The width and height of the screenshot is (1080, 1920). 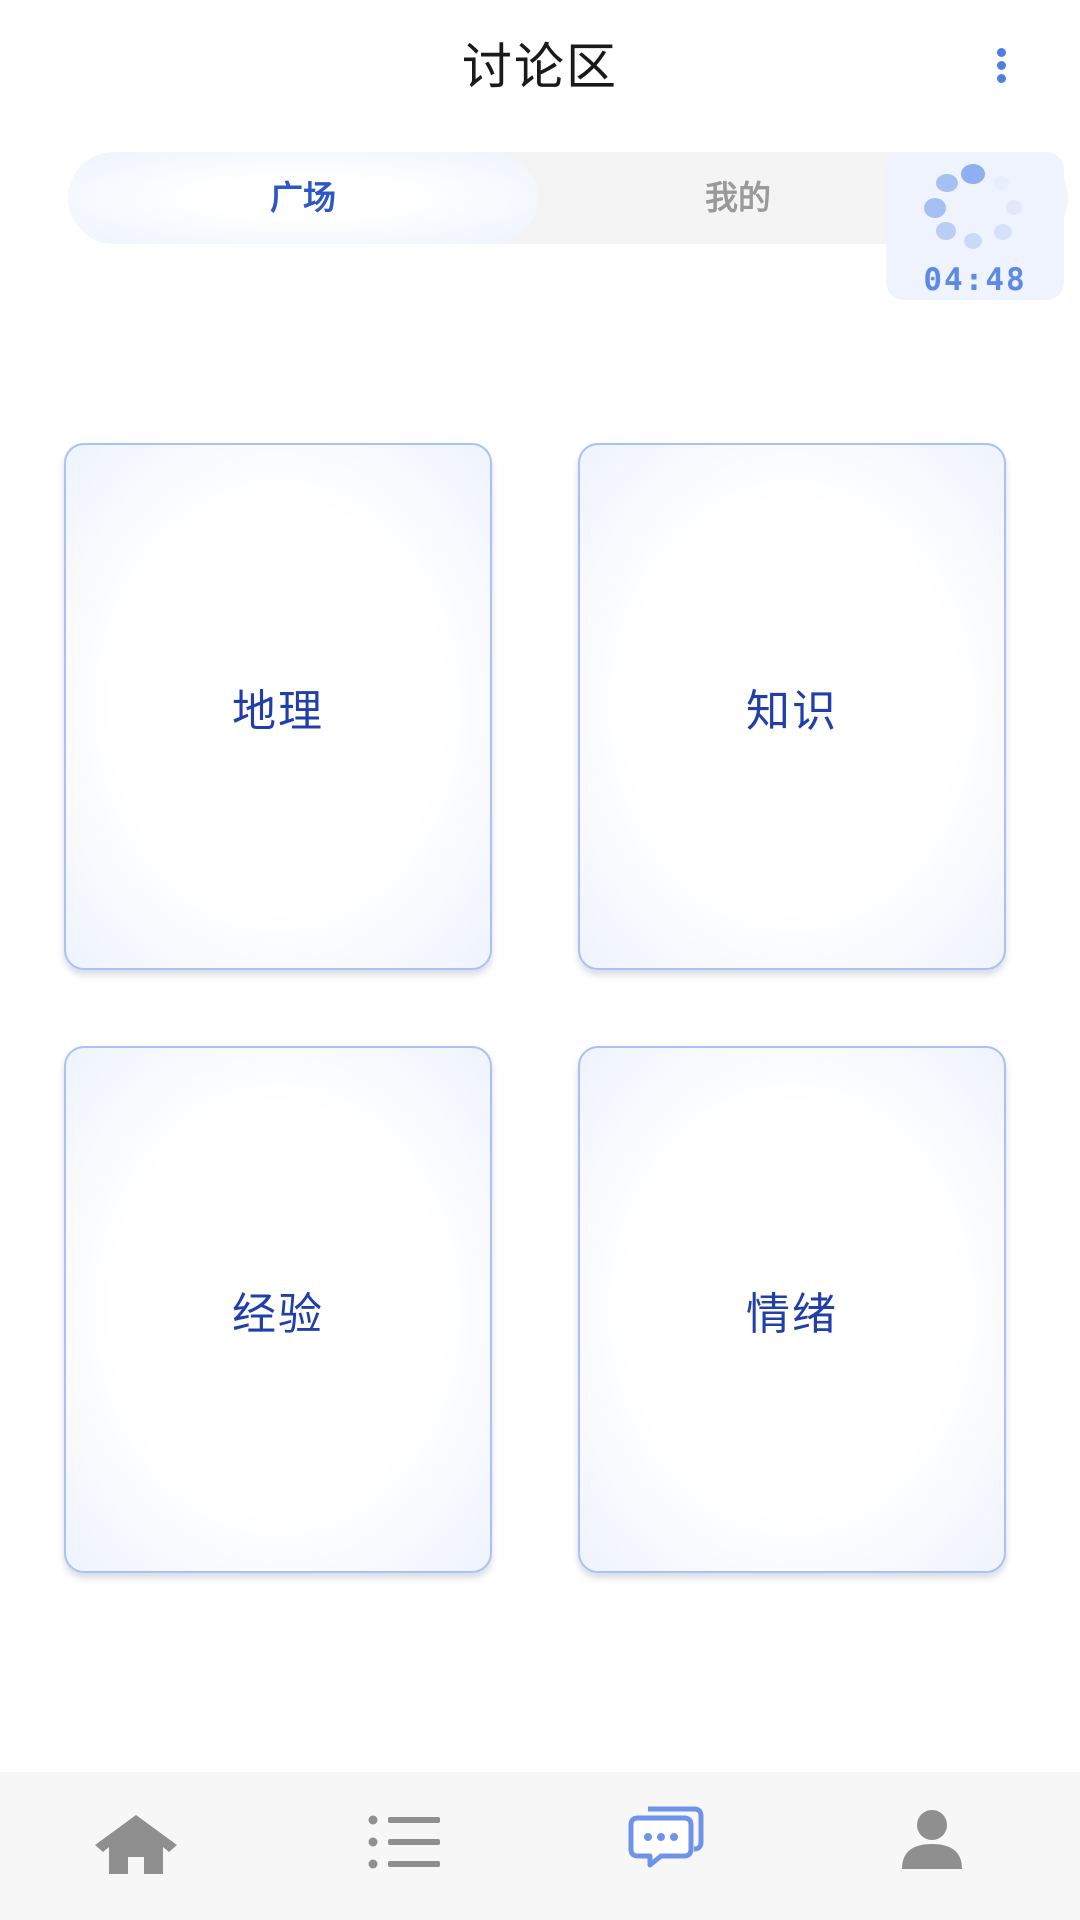 I want to click on card-label: 经验, so click(x=278, y=1314).